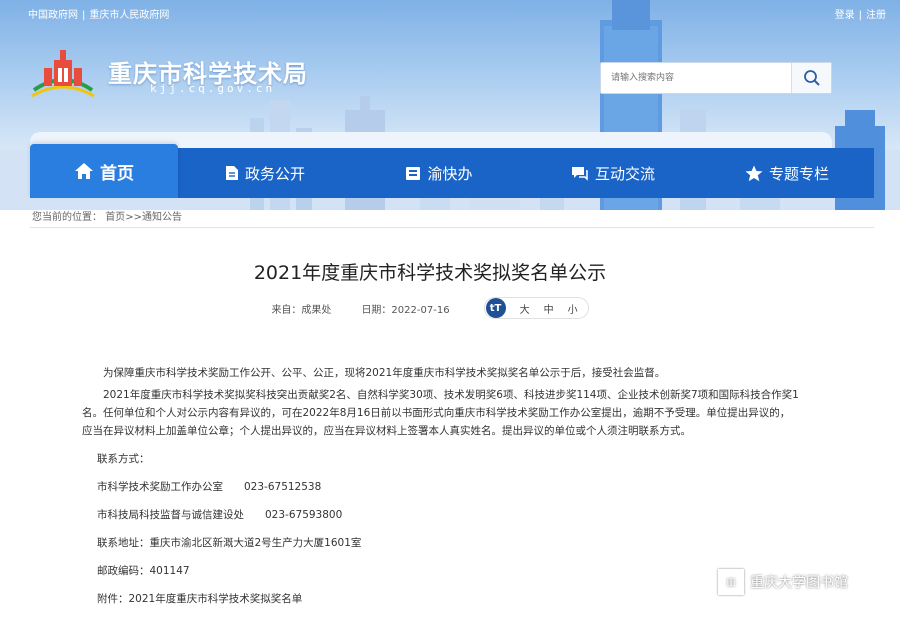 Image resolution: width=900 pixels, height=623 pixels. Describe the element at coordinates (876, 15) in the screenshot. I see `register-link: 注册` at that location.